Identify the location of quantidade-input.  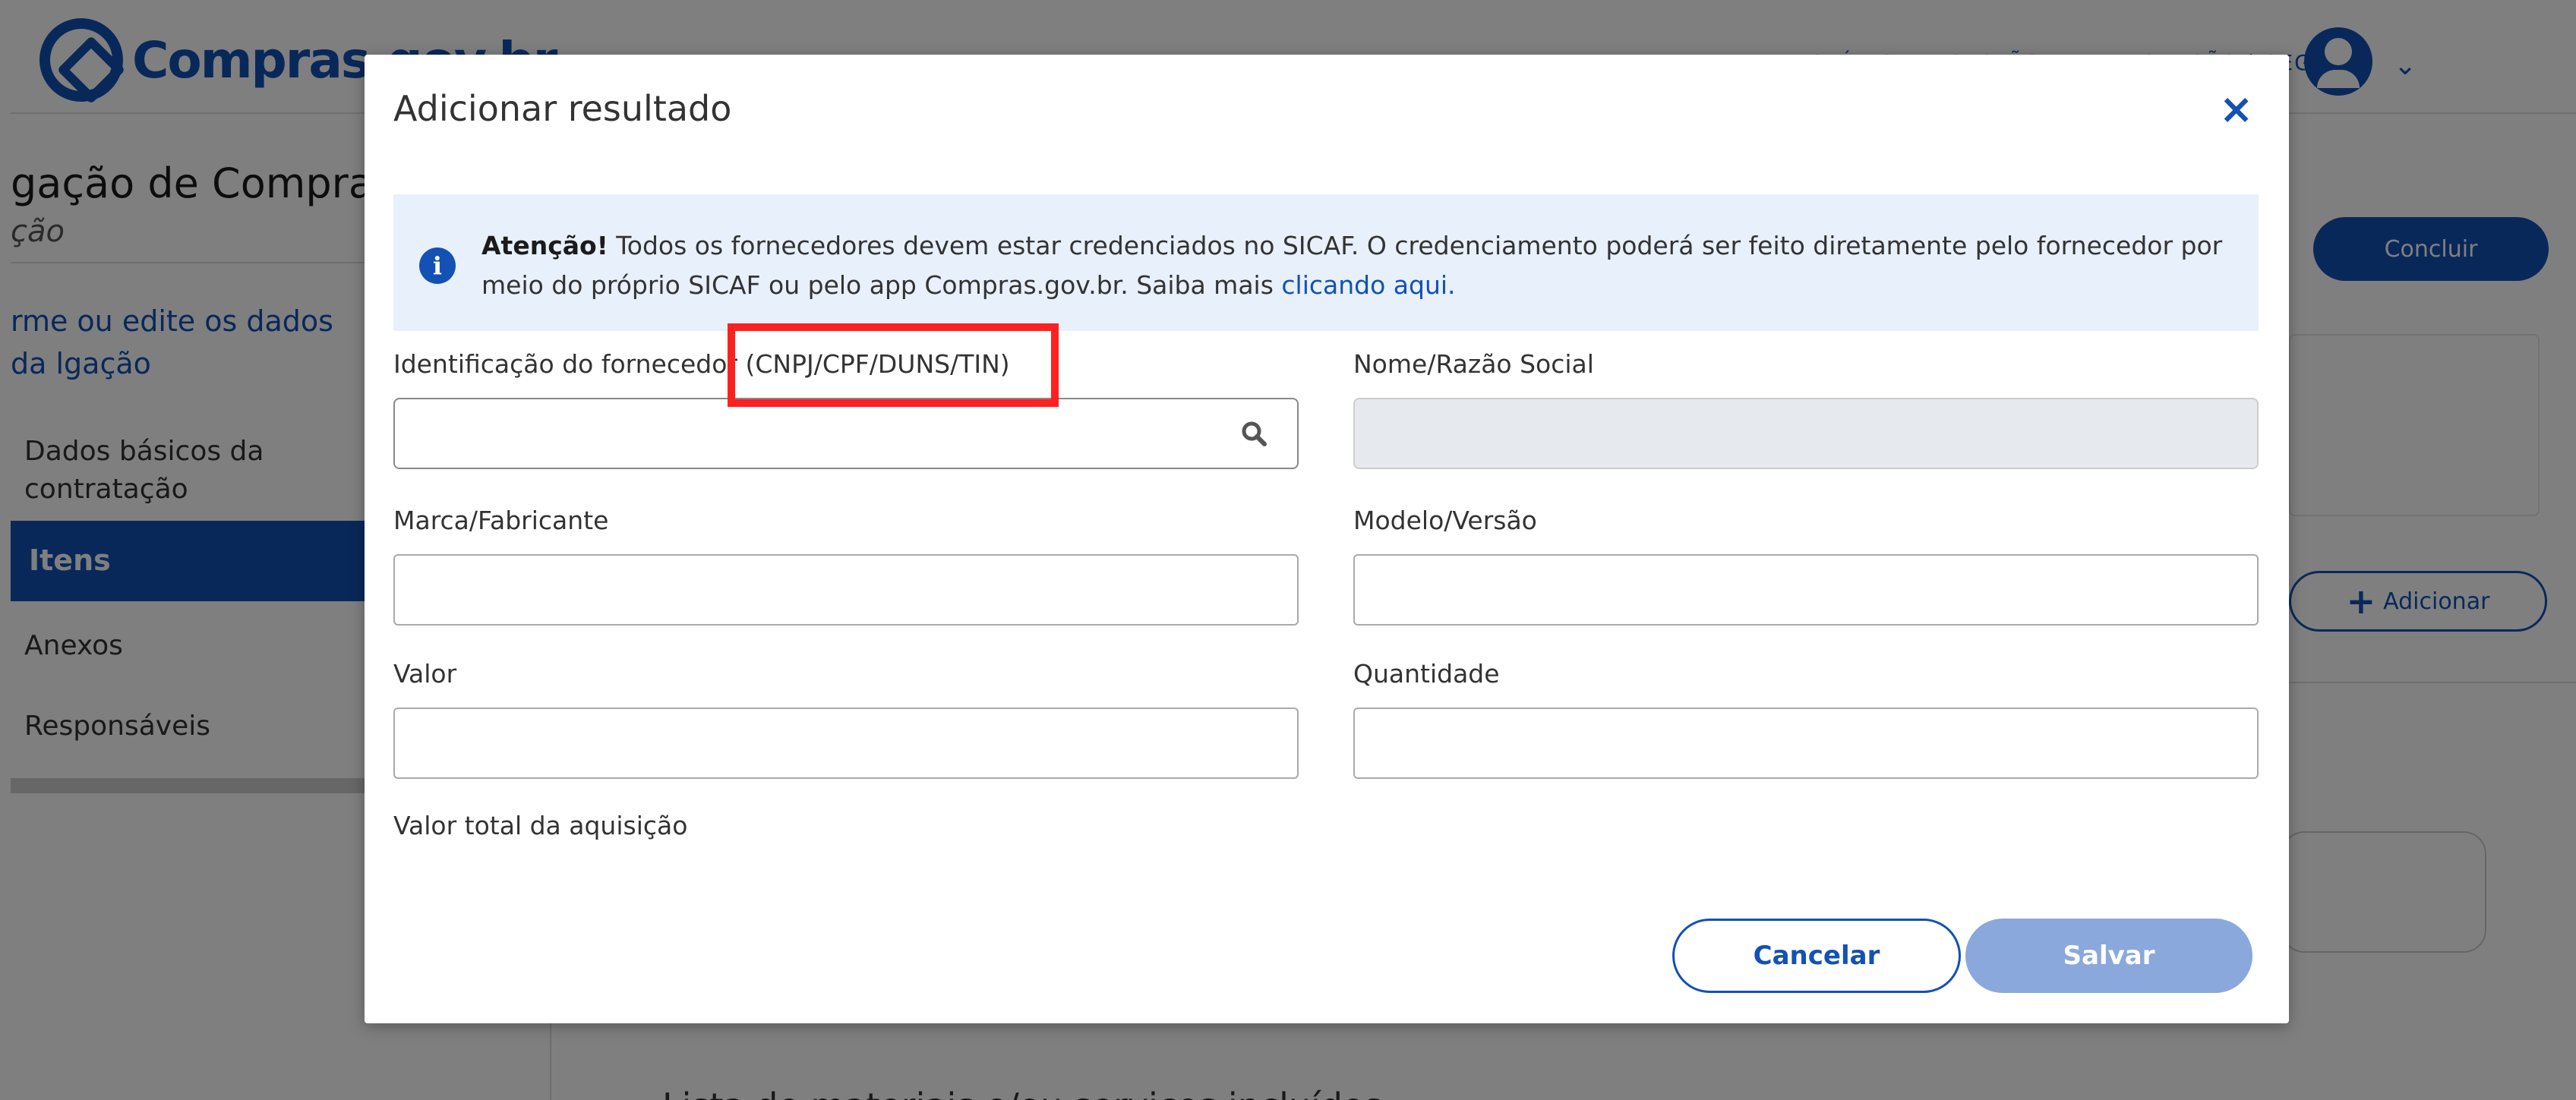
(1806, 743).